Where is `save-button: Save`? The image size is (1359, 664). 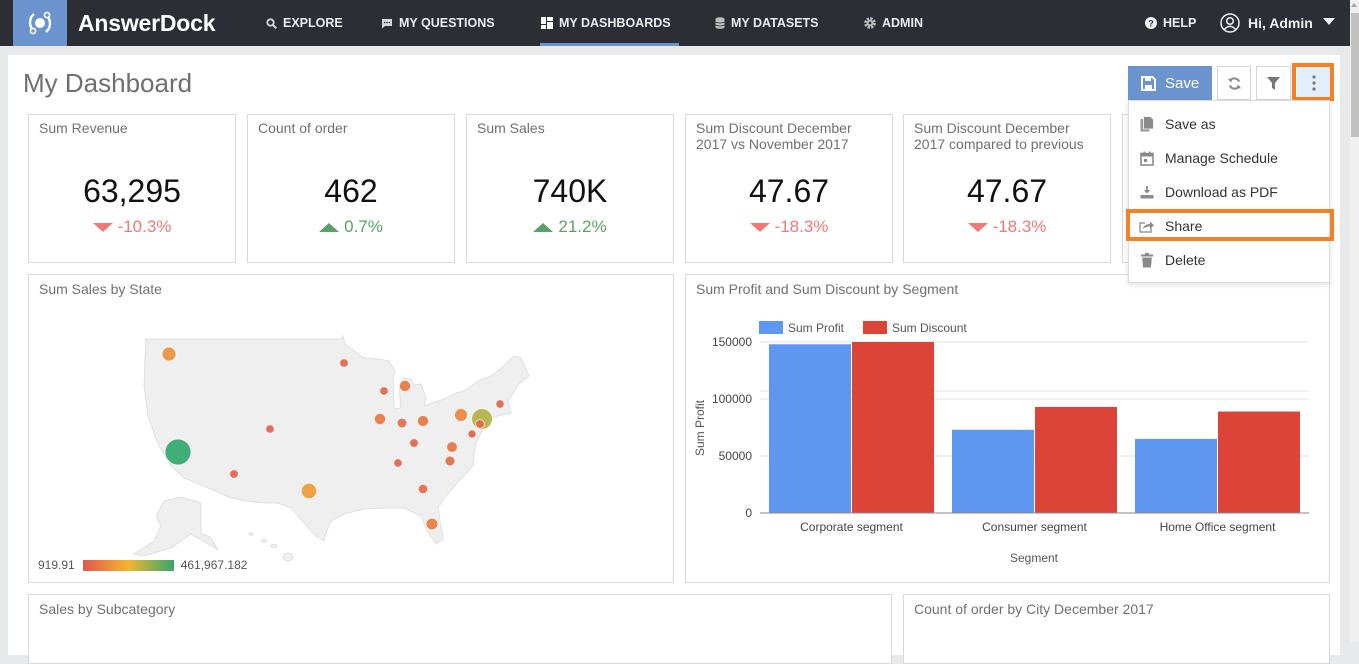 save-button: Save is located at coordinates (1170, 83).